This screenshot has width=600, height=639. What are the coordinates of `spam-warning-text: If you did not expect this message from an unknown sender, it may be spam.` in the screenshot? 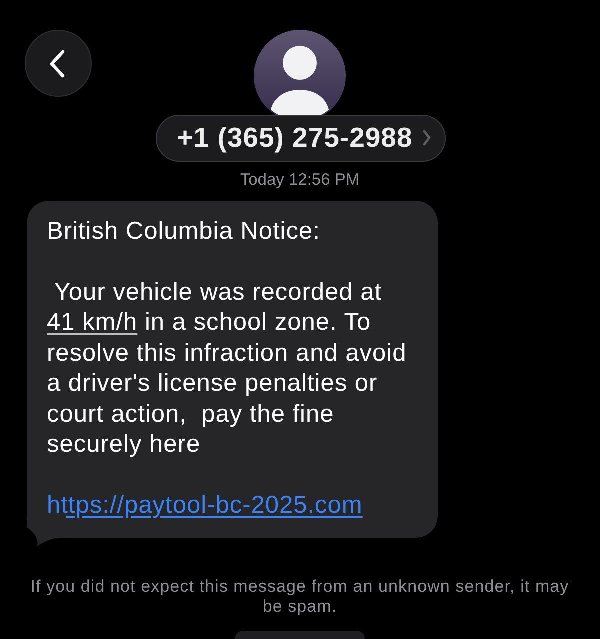 It's located at (300, 597).